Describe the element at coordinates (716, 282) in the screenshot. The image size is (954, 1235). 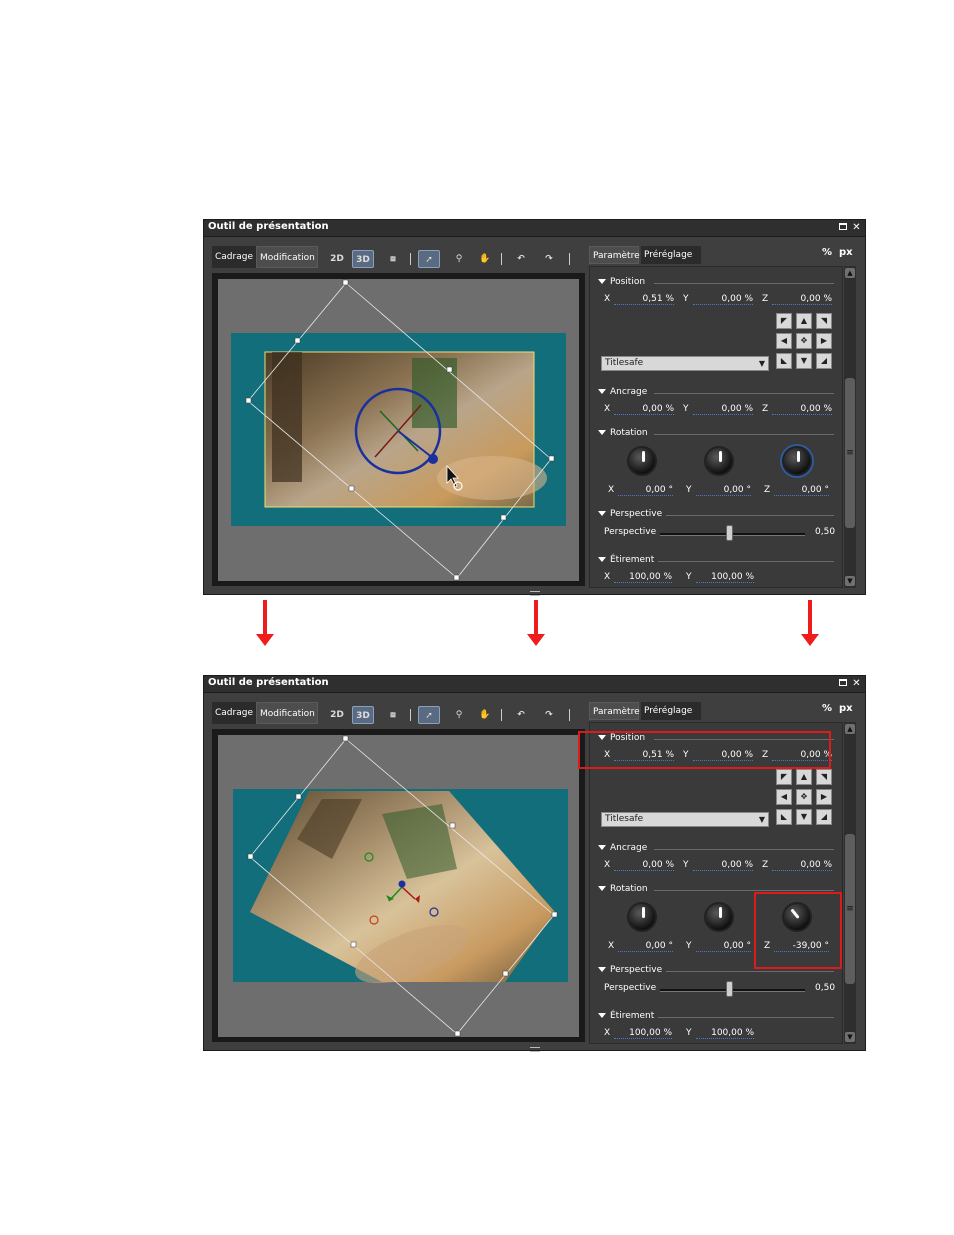
I see `section-position: Position` at that location.